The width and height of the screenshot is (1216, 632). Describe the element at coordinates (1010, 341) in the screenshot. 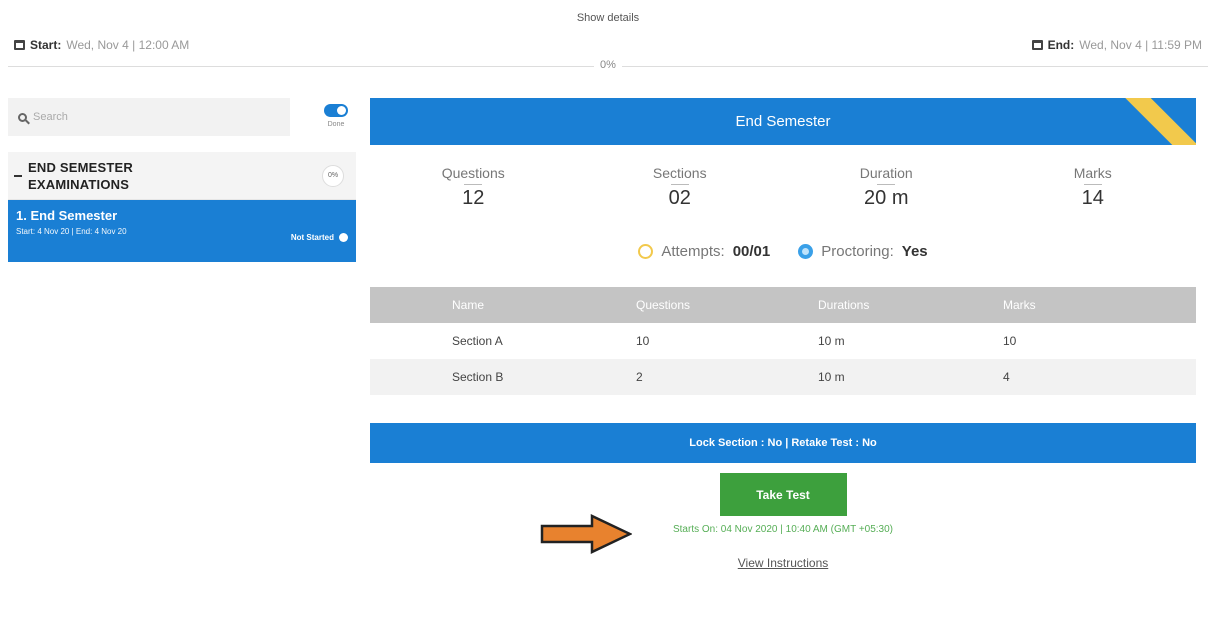

I see `cell-marks: 10` at that location.